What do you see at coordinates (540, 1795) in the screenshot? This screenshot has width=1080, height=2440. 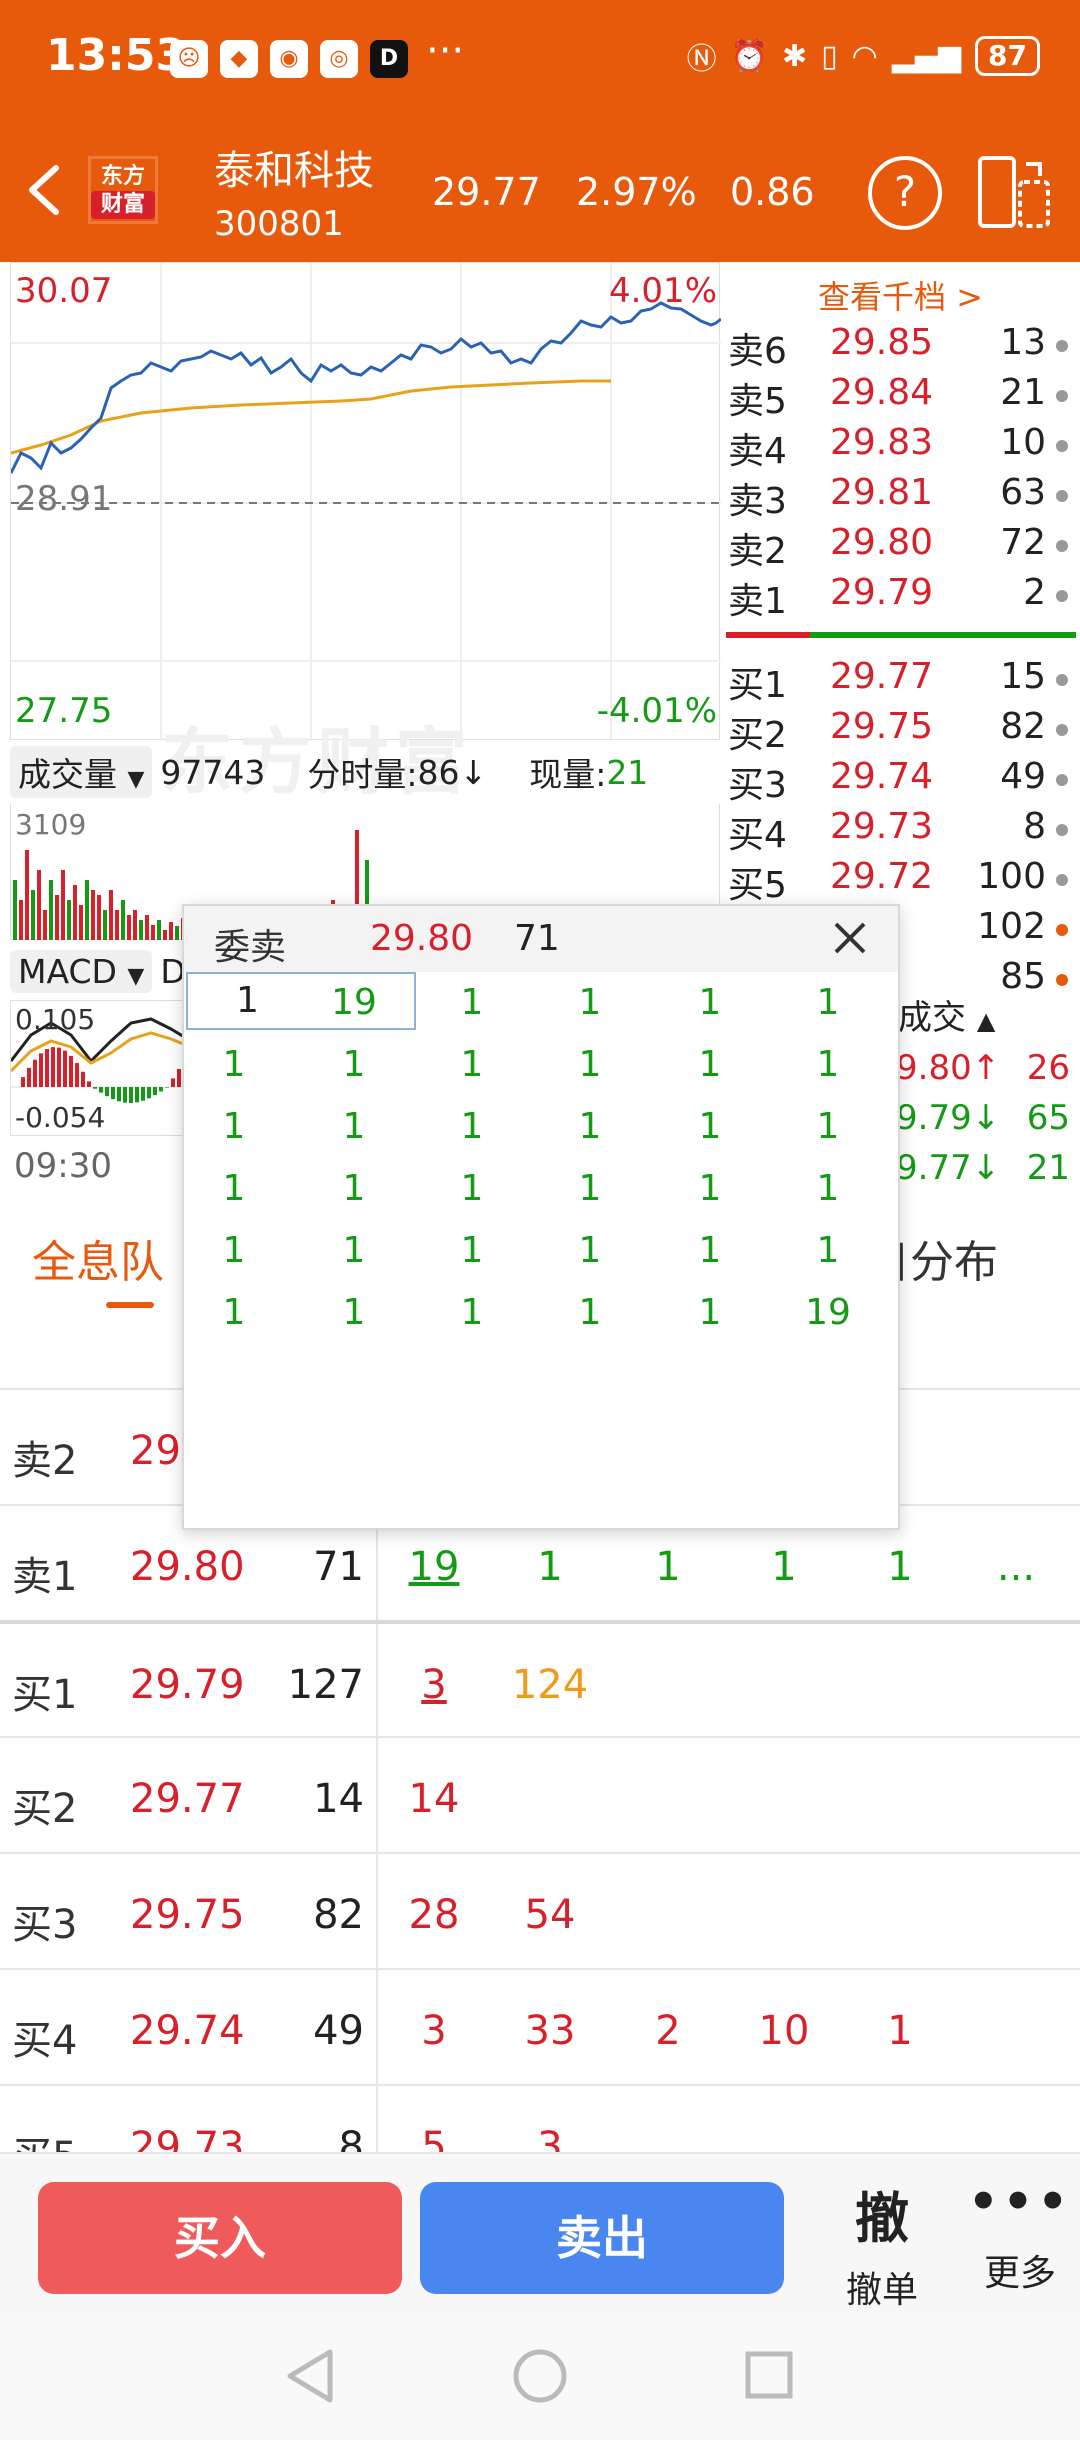 I see `queue-row: 买2 29.77 14 14` at bounding box center [540, 1795].